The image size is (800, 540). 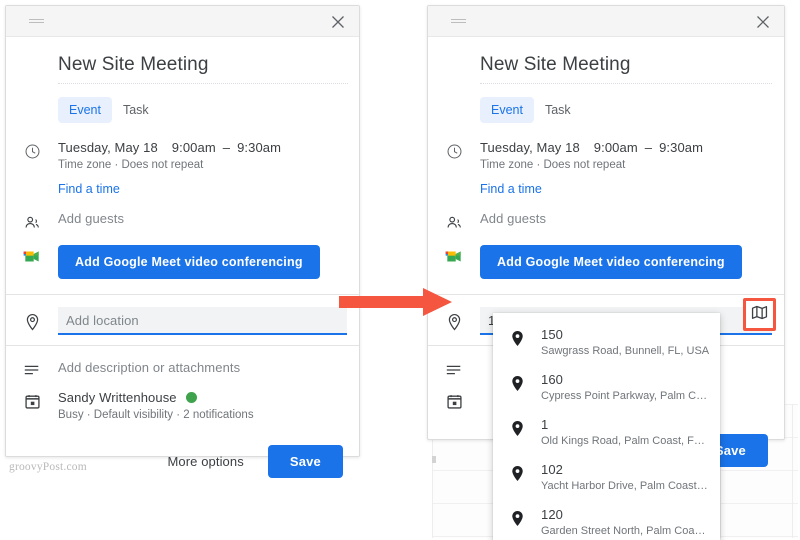 I want to click on map-icon, so click(x=759, y=315).